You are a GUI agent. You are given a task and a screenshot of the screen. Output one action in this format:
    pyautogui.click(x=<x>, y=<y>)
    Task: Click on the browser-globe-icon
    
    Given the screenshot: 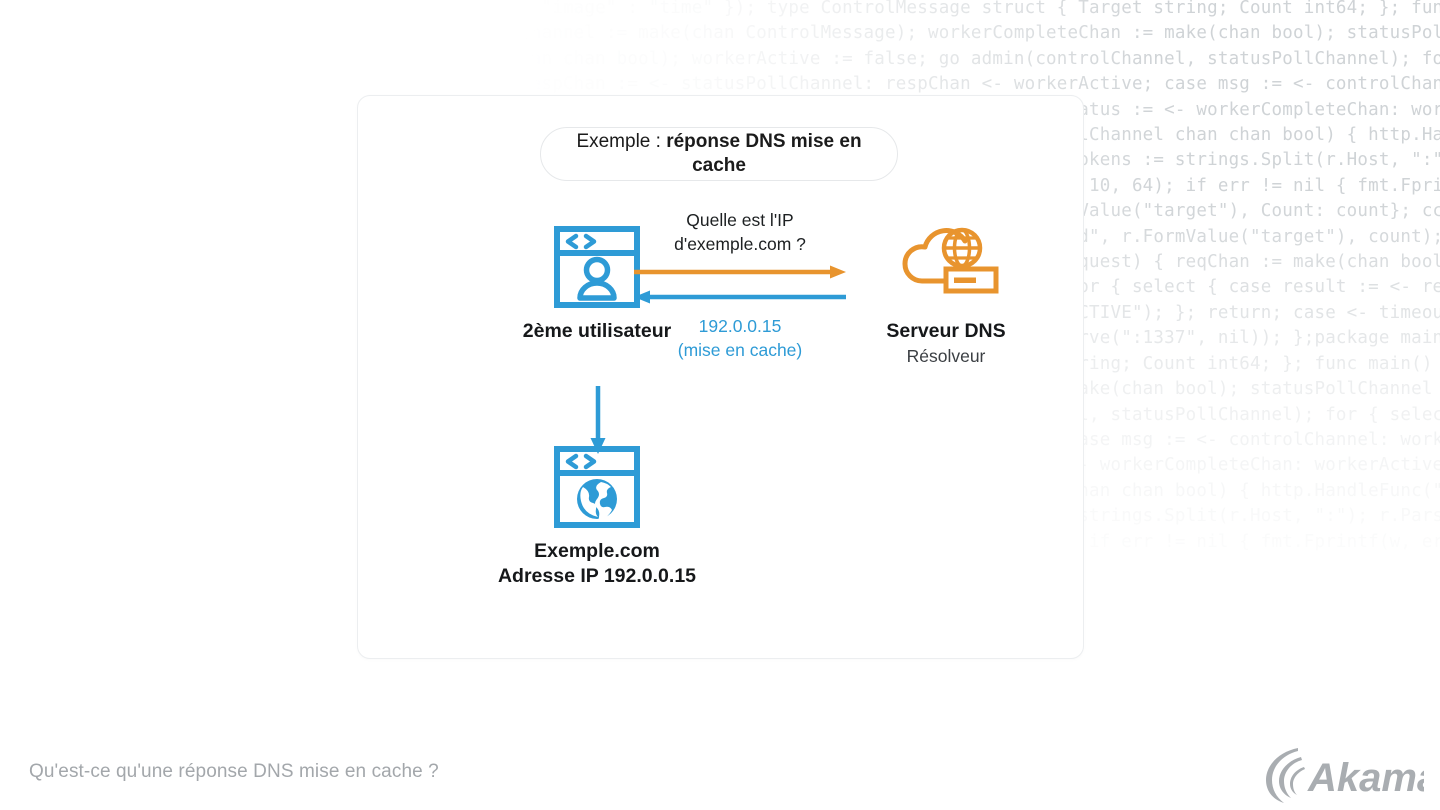 What is the action you would take?
    pyautogui.click(x=597, y=487)
    